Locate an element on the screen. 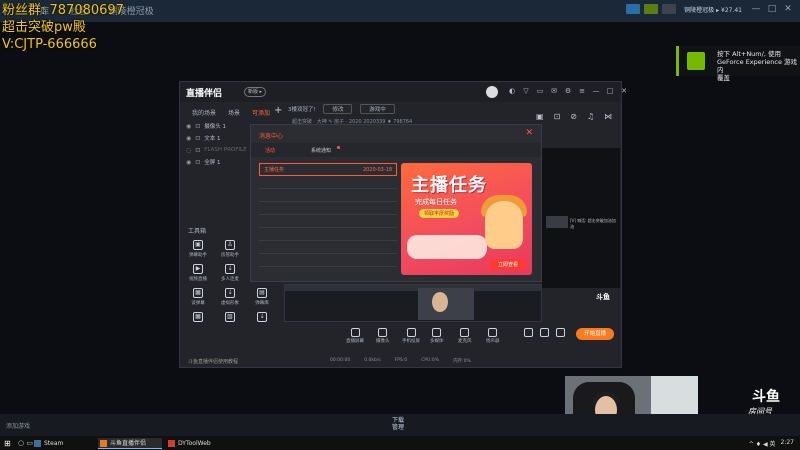 The image size is (800, 450). tool-extra-3: ↓ is located at coordinates (262, 318).